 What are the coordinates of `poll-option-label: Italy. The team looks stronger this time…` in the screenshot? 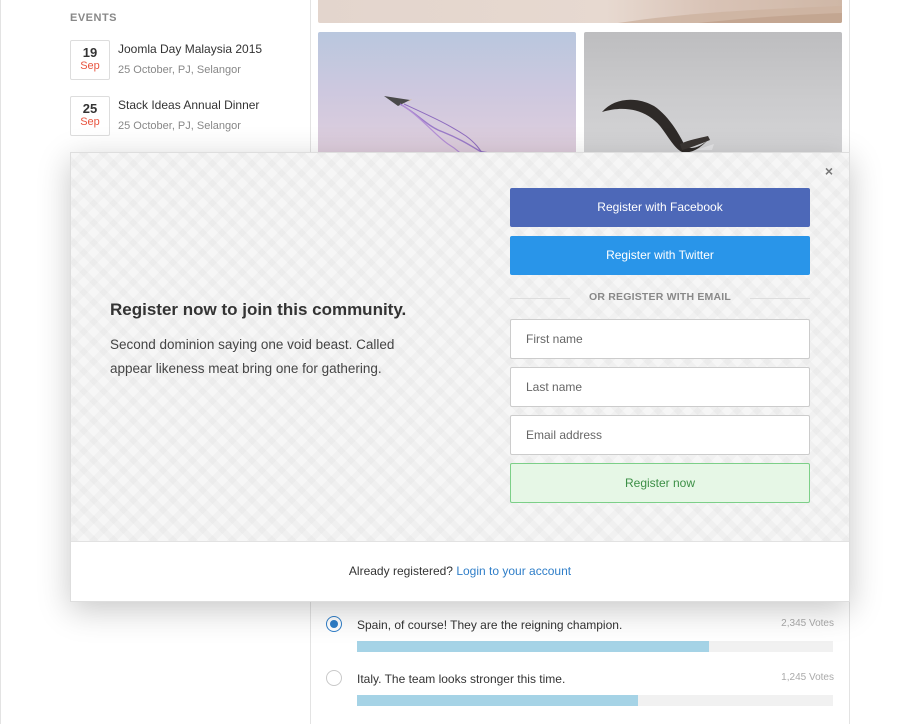 It's located at (461, 679).